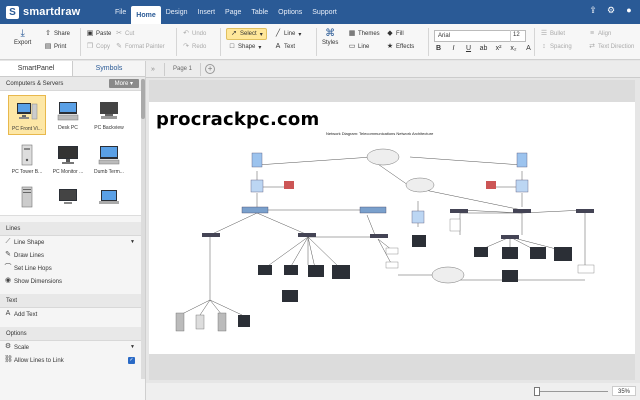 The width and height of the screenshot is (640, 400). I want to click on line-tool: ╱ Line ▾, so click(287, 34).